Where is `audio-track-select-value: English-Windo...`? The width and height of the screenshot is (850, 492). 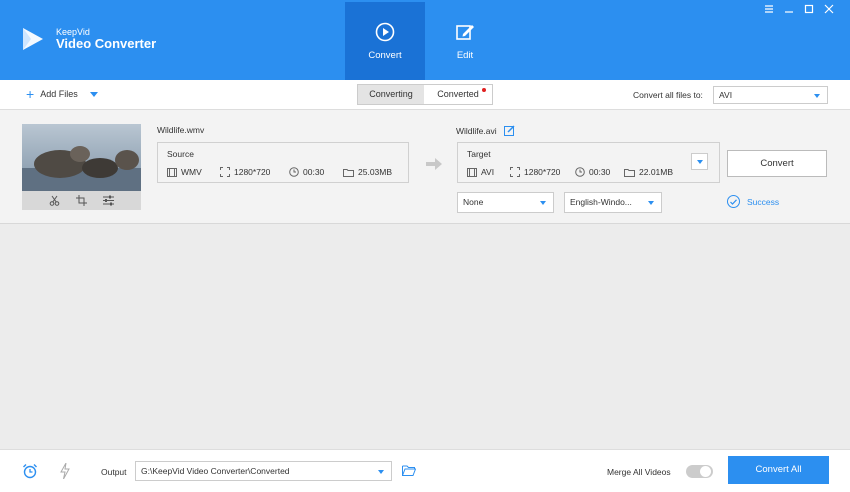
audio-track-select-value: English-Windo... is located at coordinates (601, 202).